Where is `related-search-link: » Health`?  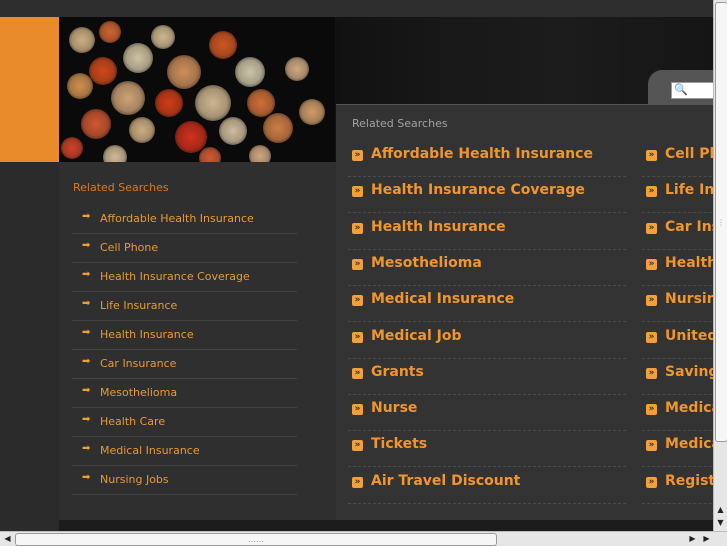
related-search-link: » Health is located at coordinates (677, 268).